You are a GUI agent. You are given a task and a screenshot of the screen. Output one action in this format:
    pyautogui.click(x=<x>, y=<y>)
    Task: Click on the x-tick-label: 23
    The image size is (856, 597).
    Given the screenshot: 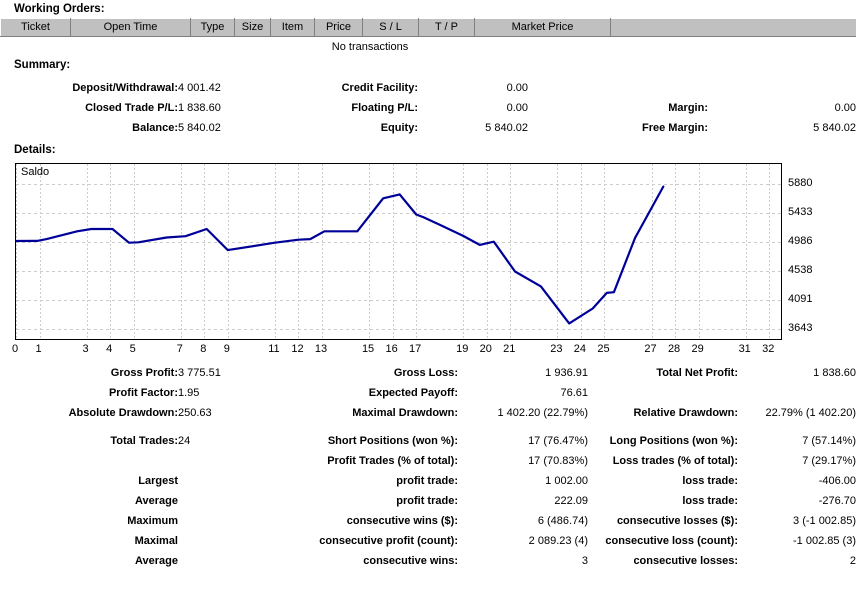 What is the action you would take?
    pyautogui.click(x=556, y=349)
    